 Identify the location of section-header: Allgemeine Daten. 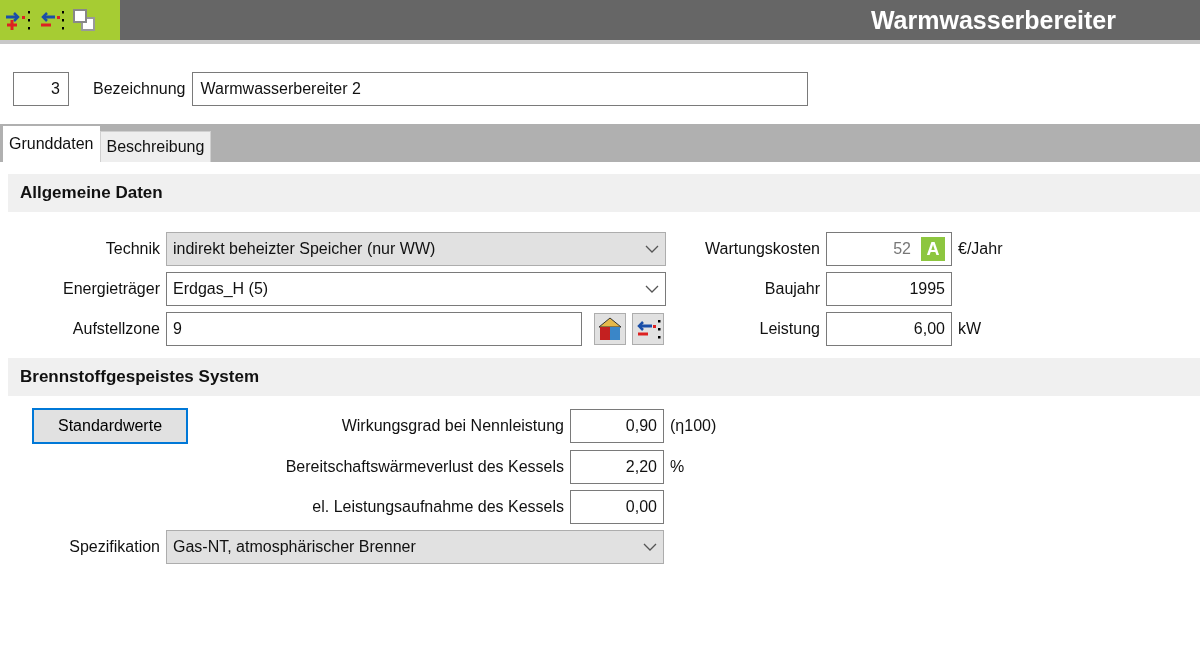
(604, 193).